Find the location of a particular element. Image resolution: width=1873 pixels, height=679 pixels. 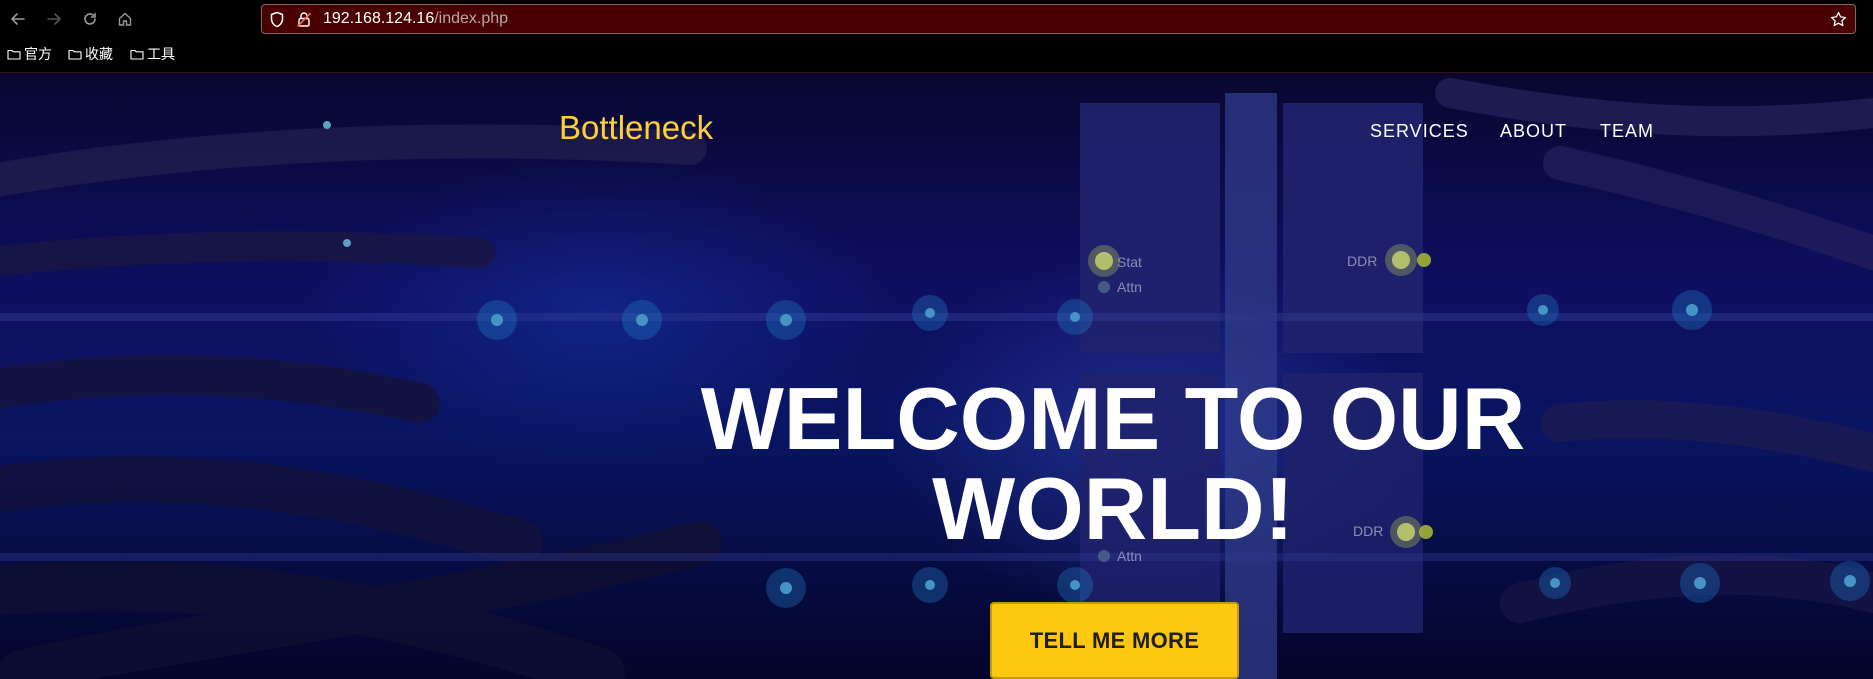

back-arrow-icon is located at coordinates (18, 19).